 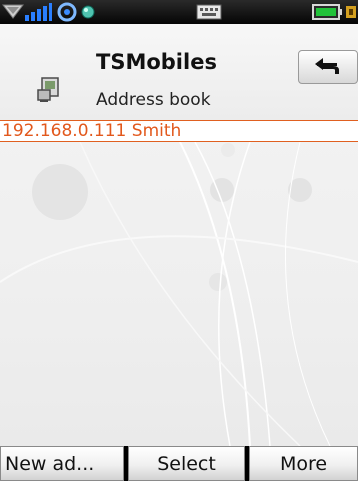 I want to click on softkey-bar: New ad... Select More, so click(x=179, y=463).